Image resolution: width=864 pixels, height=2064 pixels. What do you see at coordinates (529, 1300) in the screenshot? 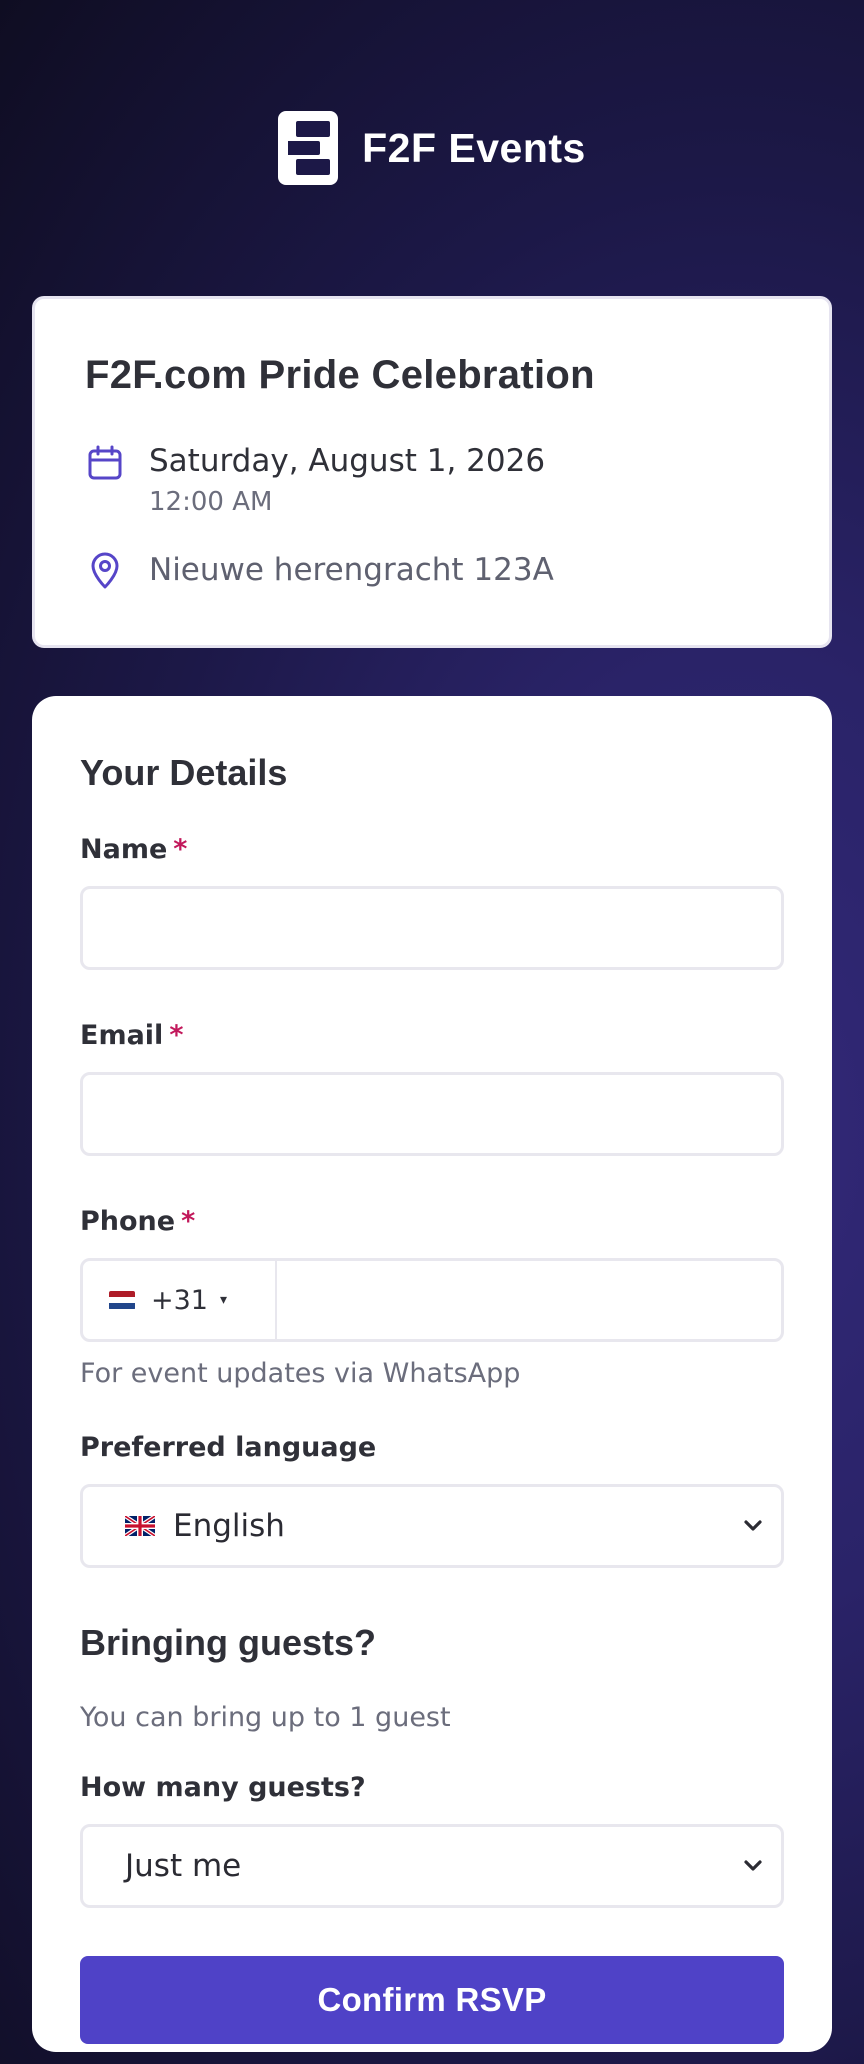
I see `phone-input` at bounding box center [529, 1300].